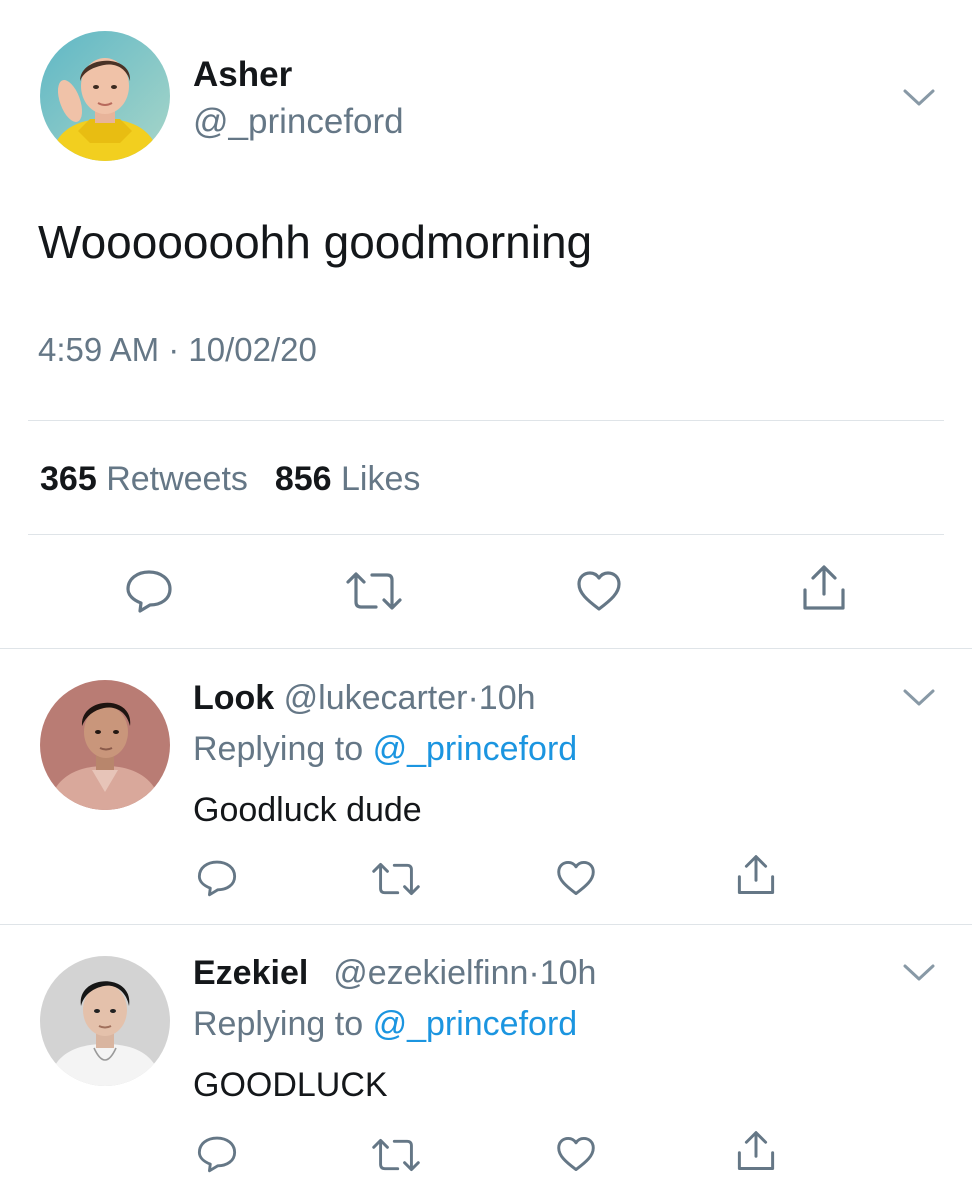 This screenshot has width=972, height=1200. I want to click on reply-header: Ezekiel @ezekielfinn·10h, so click(394, 973).